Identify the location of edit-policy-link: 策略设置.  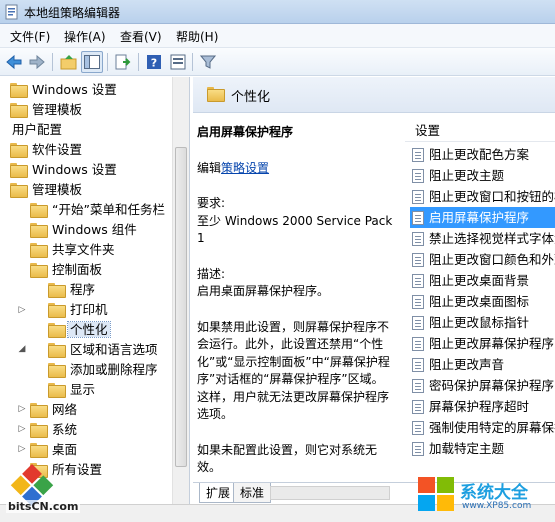
(245, 168).